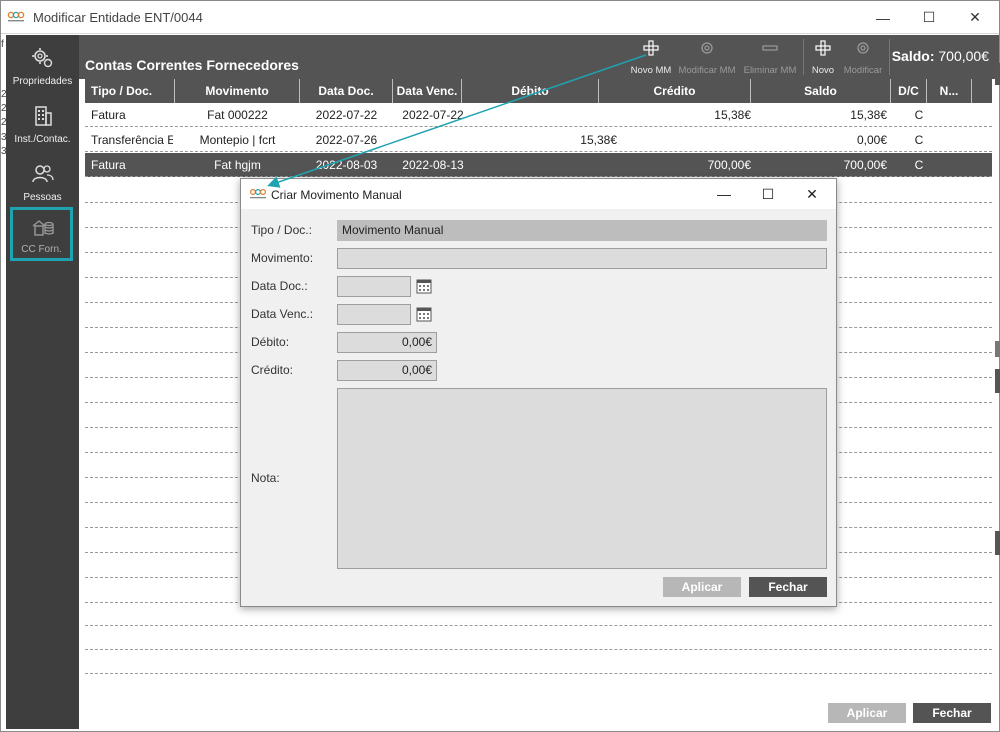 Image resolution: width=1000 pixels, height=732 pixels. I want to click on eliminar-mm-label: Eliminar MM, so click(770, 70).